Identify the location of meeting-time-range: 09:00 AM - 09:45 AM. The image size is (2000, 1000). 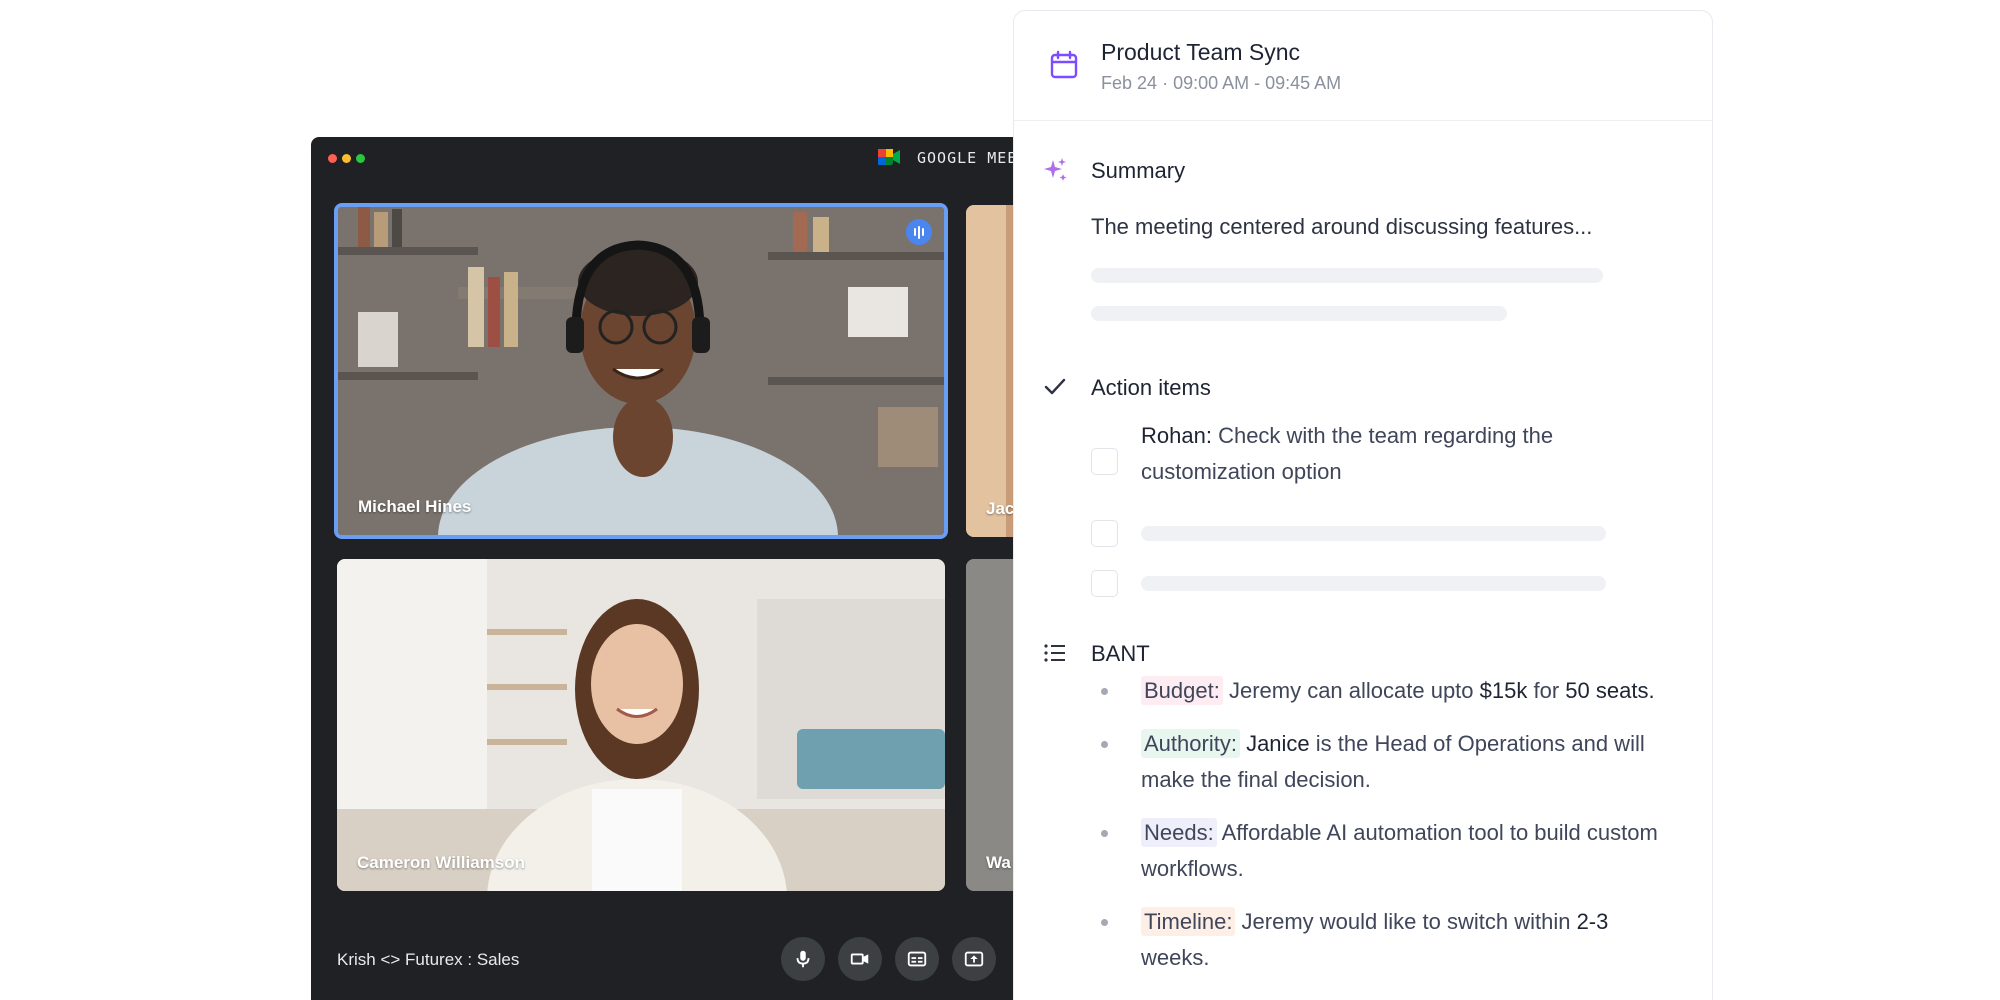
(1257, 83).